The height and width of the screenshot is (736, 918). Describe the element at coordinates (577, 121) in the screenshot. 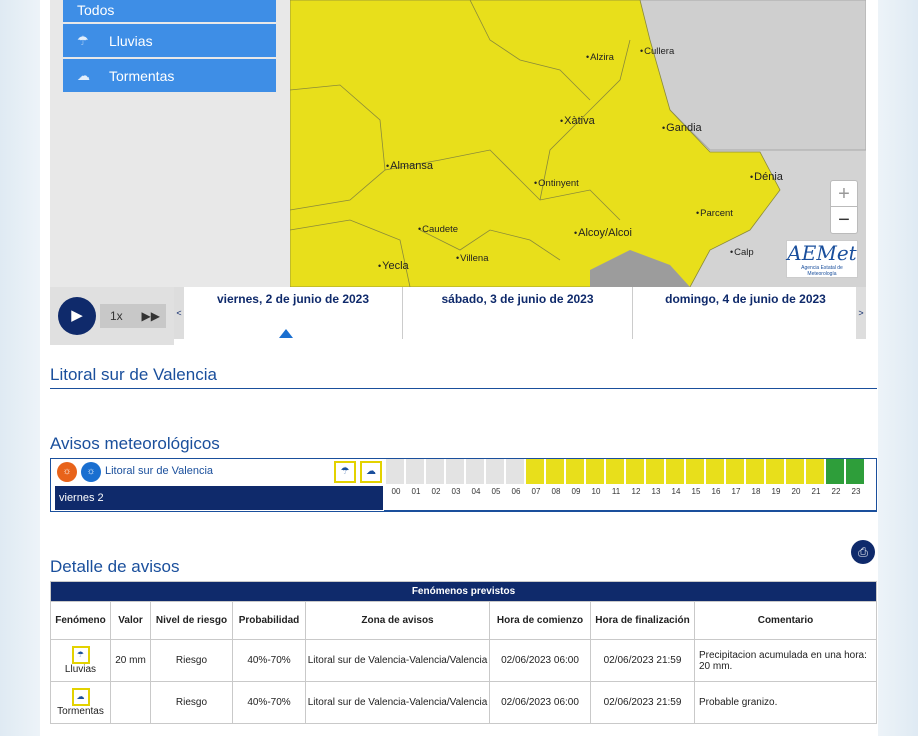

I see `city-label: Xàtiva` at that location.